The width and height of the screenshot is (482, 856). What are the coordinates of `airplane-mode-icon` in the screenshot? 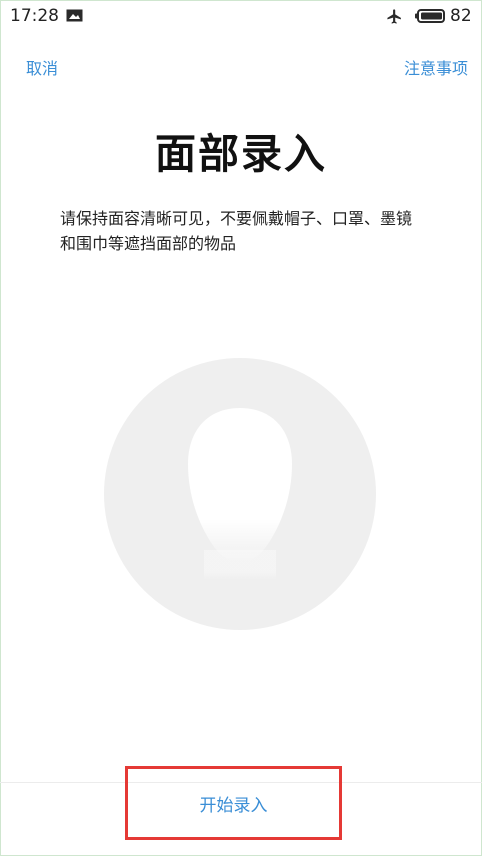 It's located at (394, 16).